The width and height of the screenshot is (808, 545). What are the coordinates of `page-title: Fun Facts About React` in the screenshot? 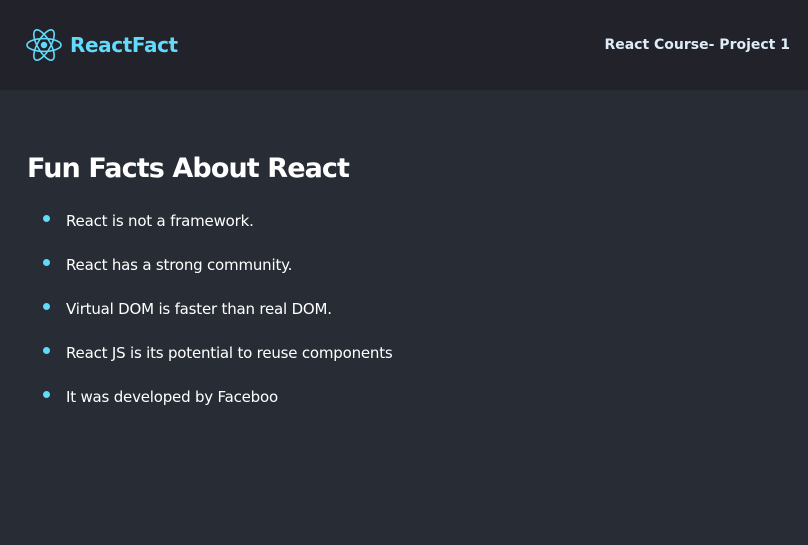 It's located at (188, 168).